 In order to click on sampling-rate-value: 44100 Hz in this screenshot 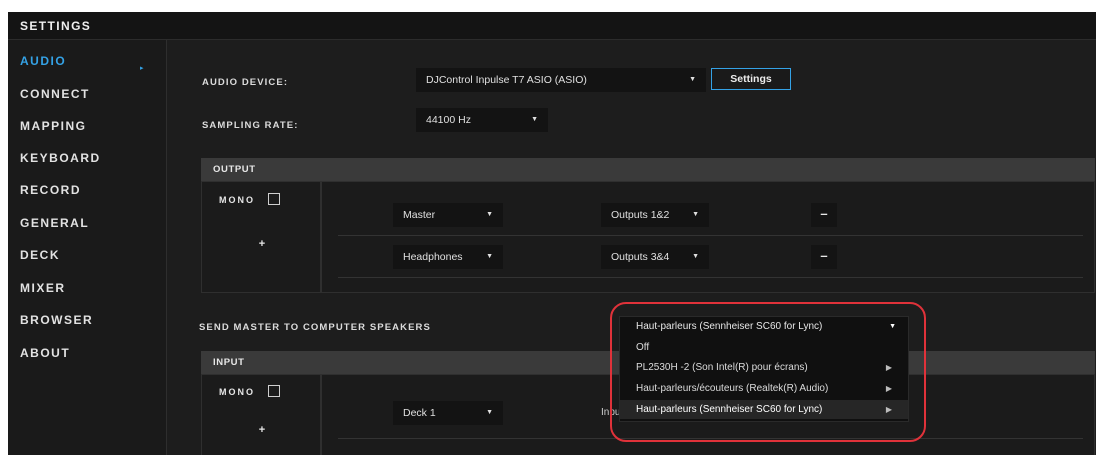, I will do `click(448, 120)`.